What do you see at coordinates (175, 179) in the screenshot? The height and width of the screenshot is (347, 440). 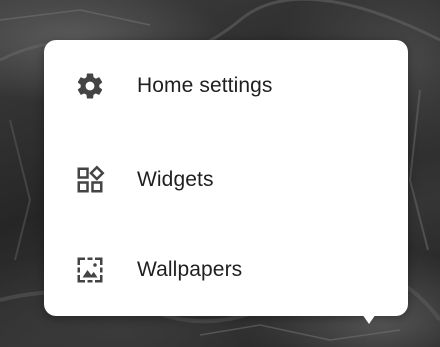 I see `menu-item-label: Widgets` at bounding box center [175, 179].